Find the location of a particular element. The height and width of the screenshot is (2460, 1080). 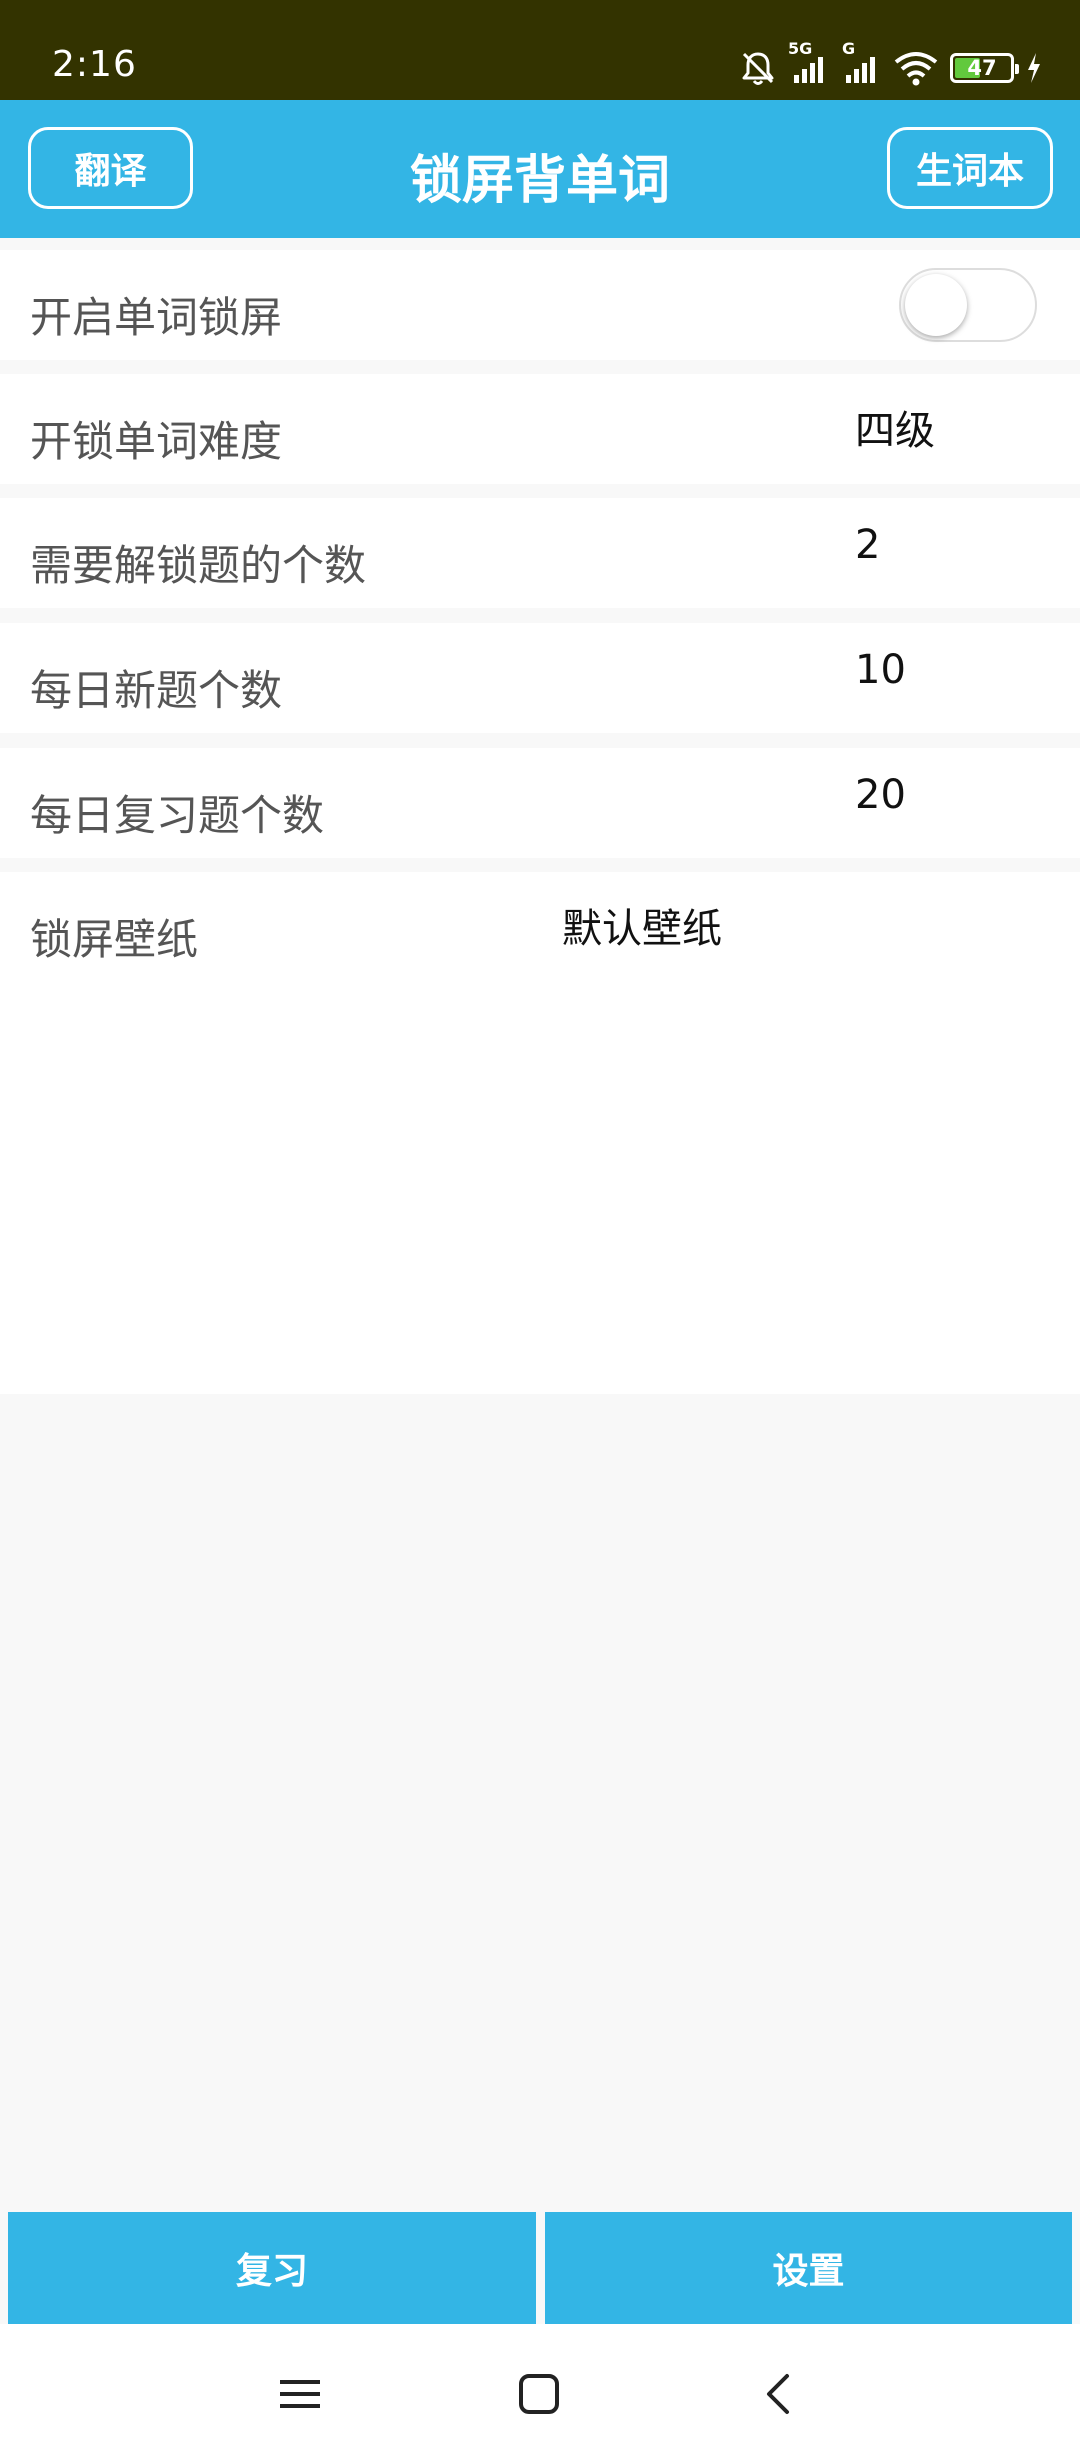

setting-row-unlock-count: 需要解锁题的个数 2 is located at coordinates (540, 553).